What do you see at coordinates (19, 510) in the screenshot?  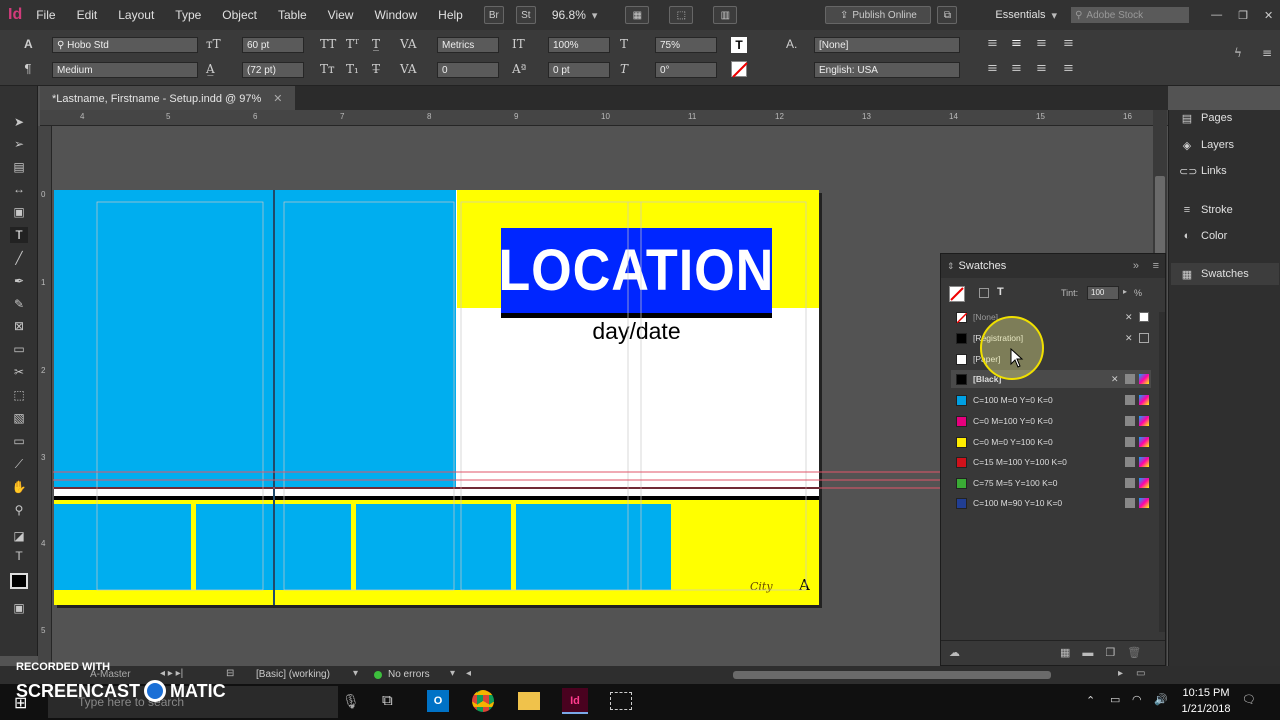 I see `zoom-tool-icon: ⚲` at bounding box center [19, 510].